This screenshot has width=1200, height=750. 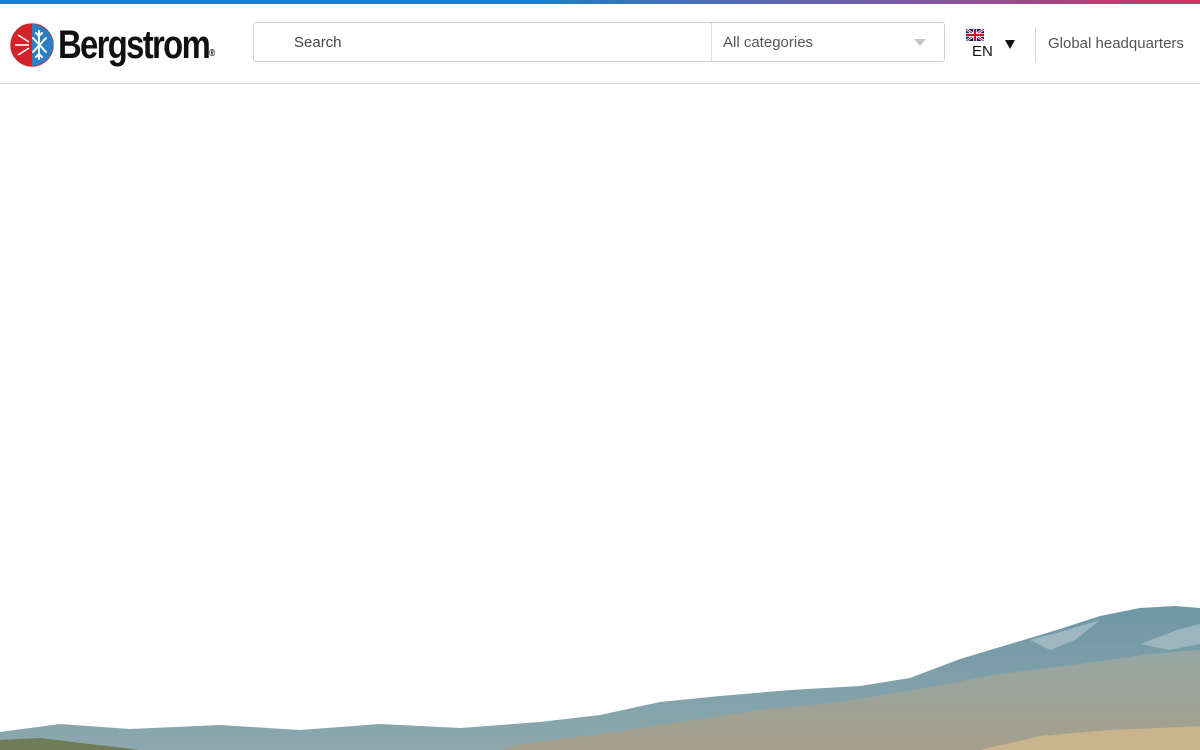 I want to click on category-select: All categories, so click(x=827, y=42).